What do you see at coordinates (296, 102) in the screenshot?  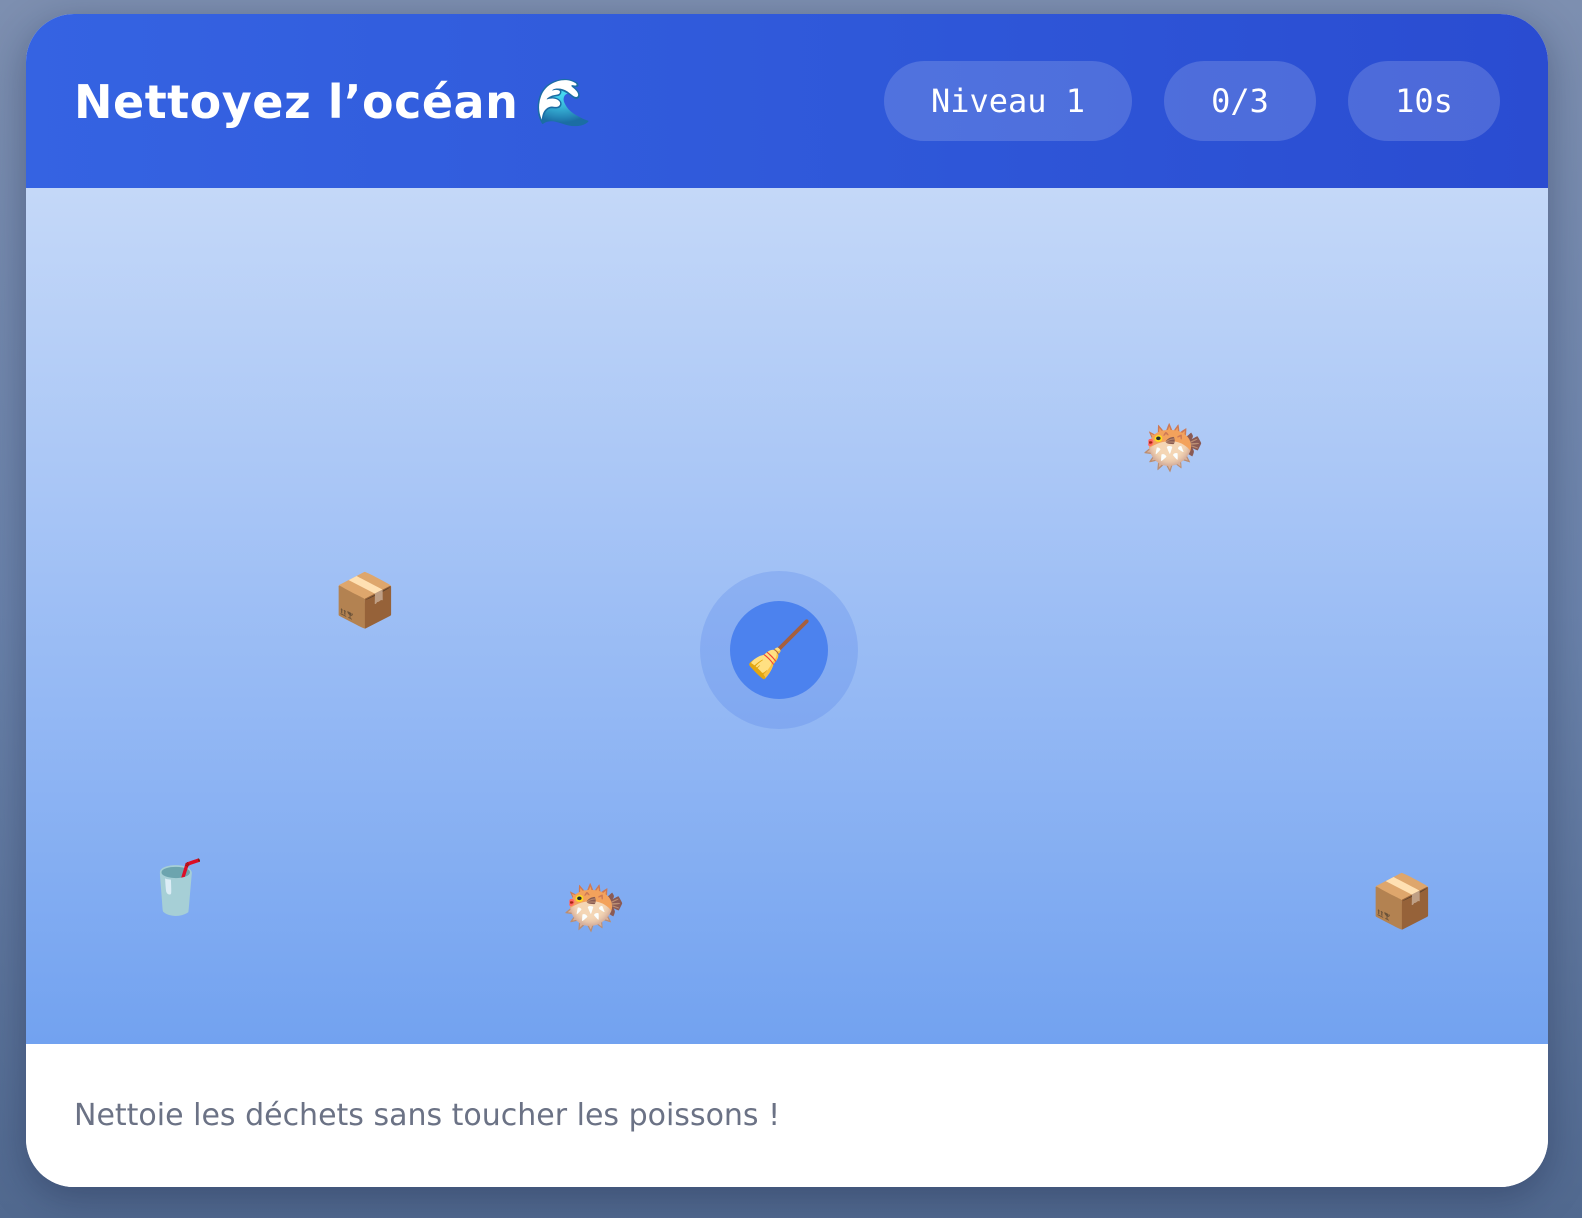 I see `game-title-text: Nettoyez l’océan` at bounding box center [296, 102].